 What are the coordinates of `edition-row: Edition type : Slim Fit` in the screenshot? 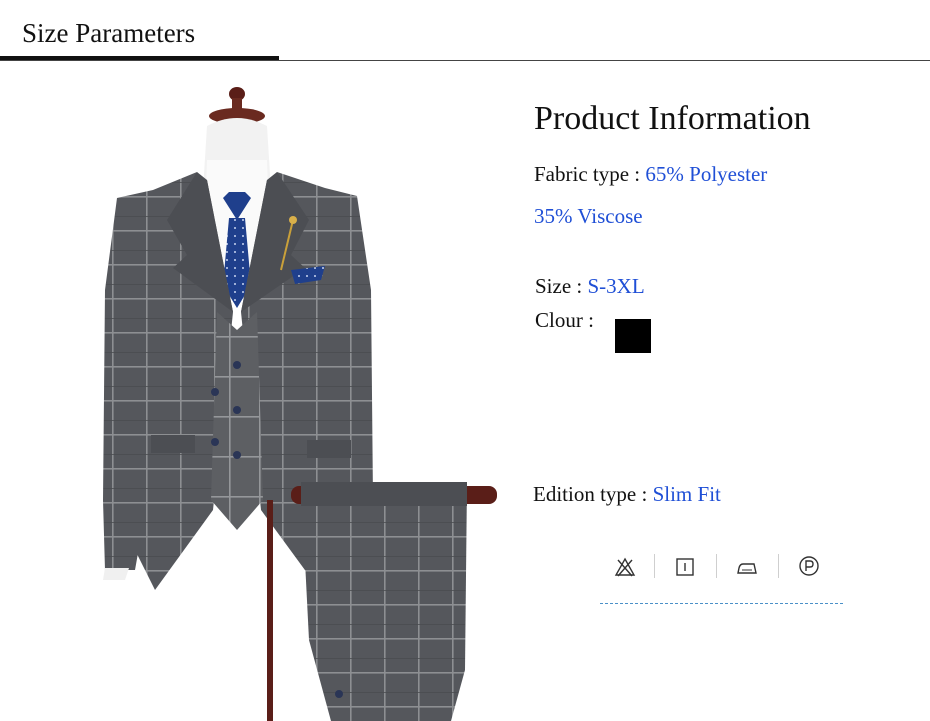 It's located at (627, 494).